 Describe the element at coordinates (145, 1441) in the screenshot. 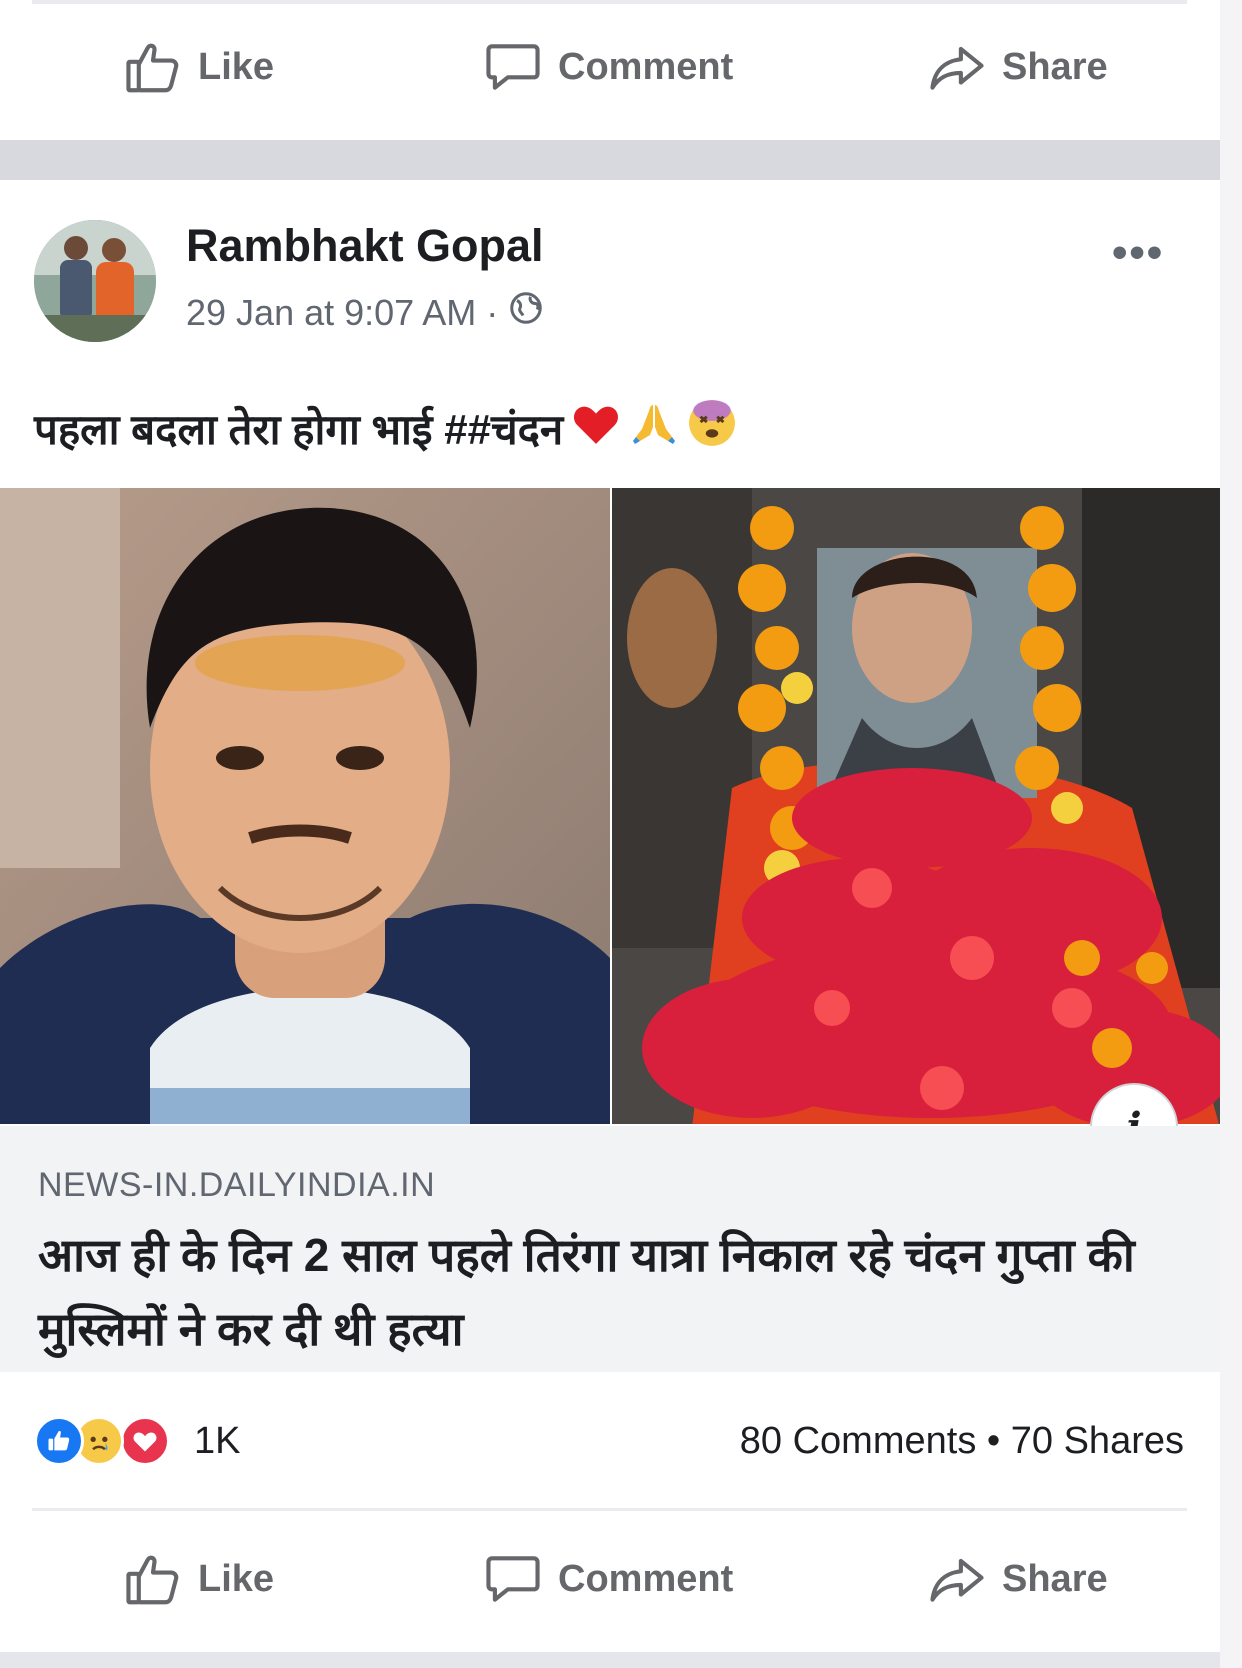

I see `love-reaction-icon` at that location.